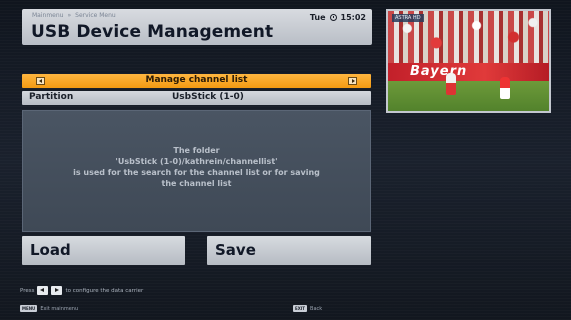  What do you see at coordinates (95, 15) in the screenshot?
I see `breadcrumb-item-service-menu: Service Menu` at bounding box center [95, 15].